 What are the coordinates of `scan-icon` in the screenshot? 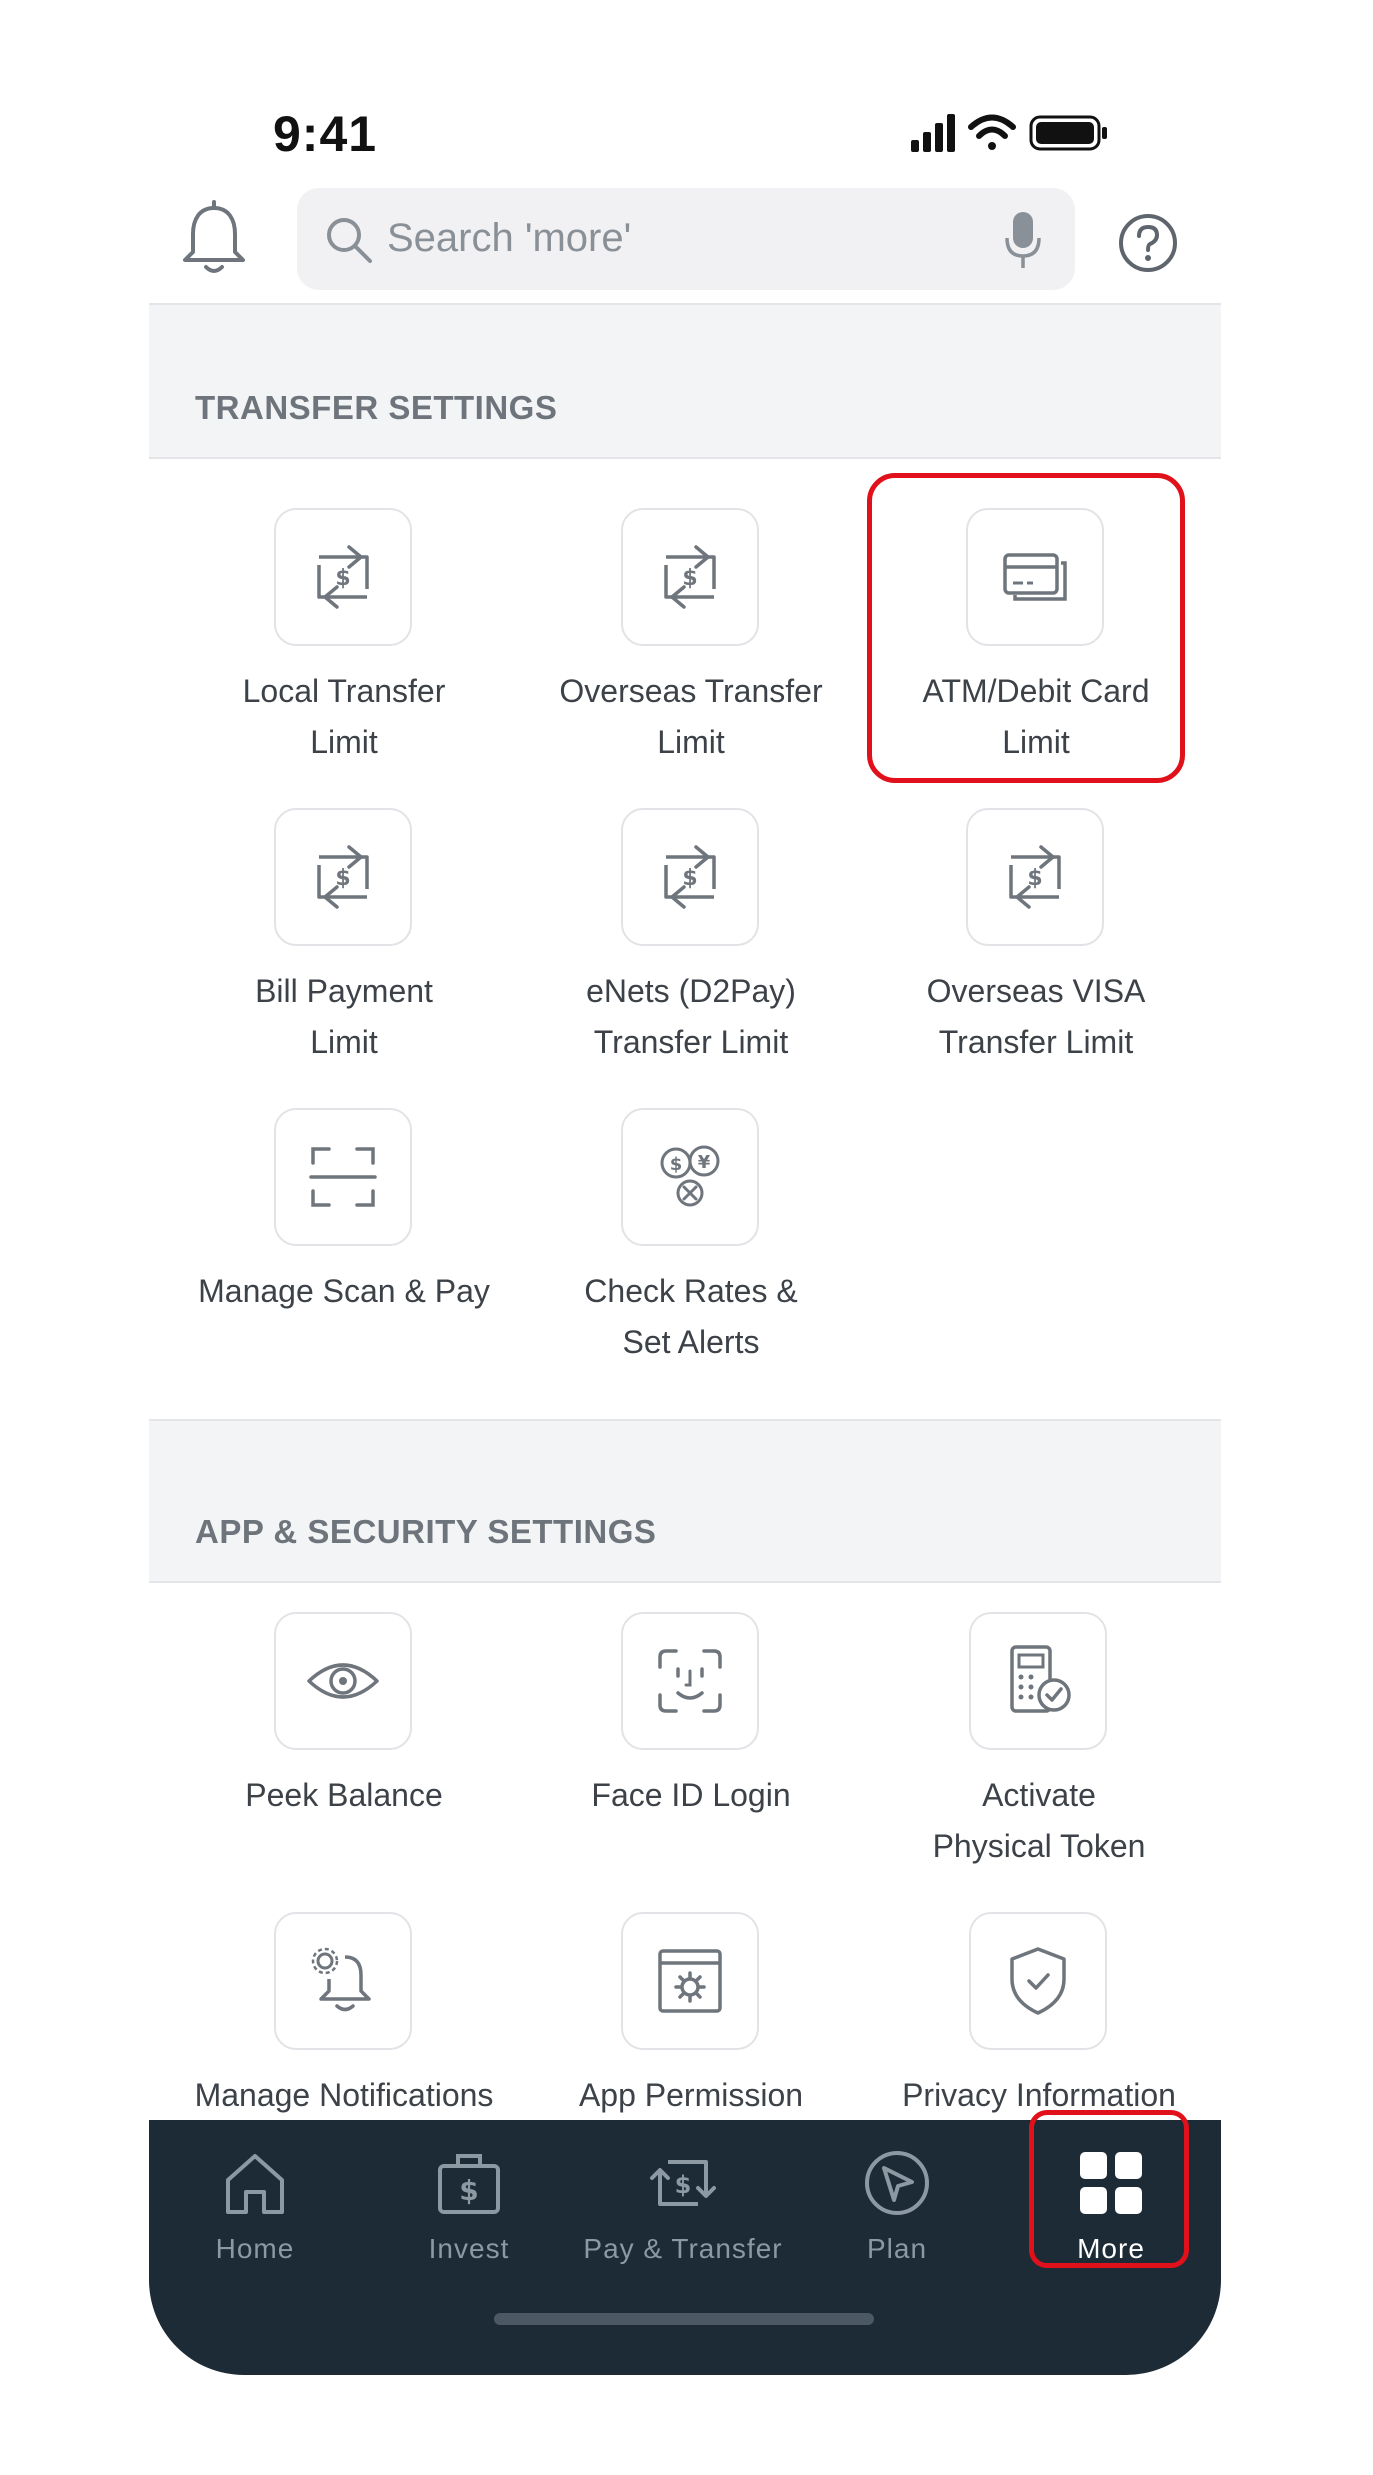 It's located at (343, 1177).